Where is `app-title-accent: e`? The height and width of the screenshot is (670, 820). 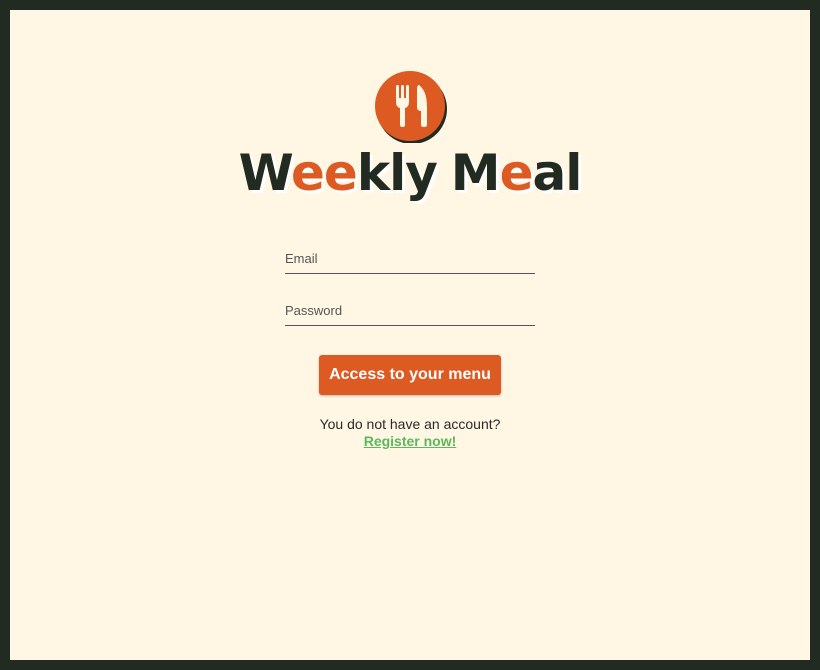 app-title-accent: e is located at coordinates (516, 173).